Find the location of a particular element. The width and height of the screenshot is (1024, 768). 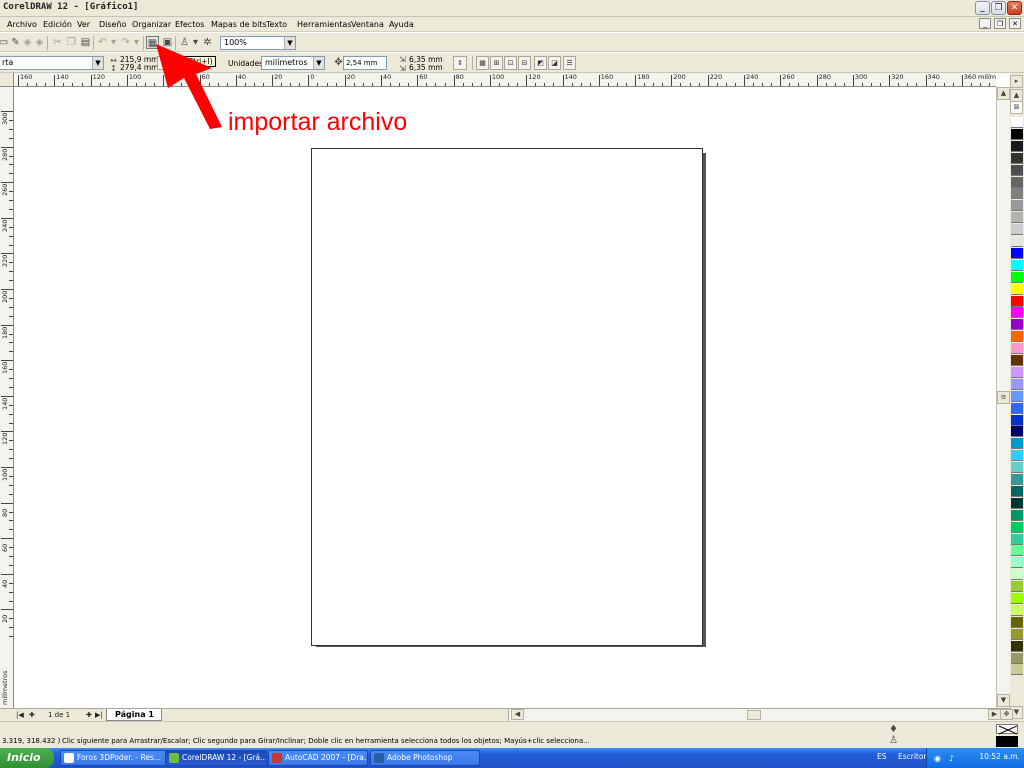

horizontal-scrollbar: ◀ ▶ ✥ is located at coordinates (760, 715).